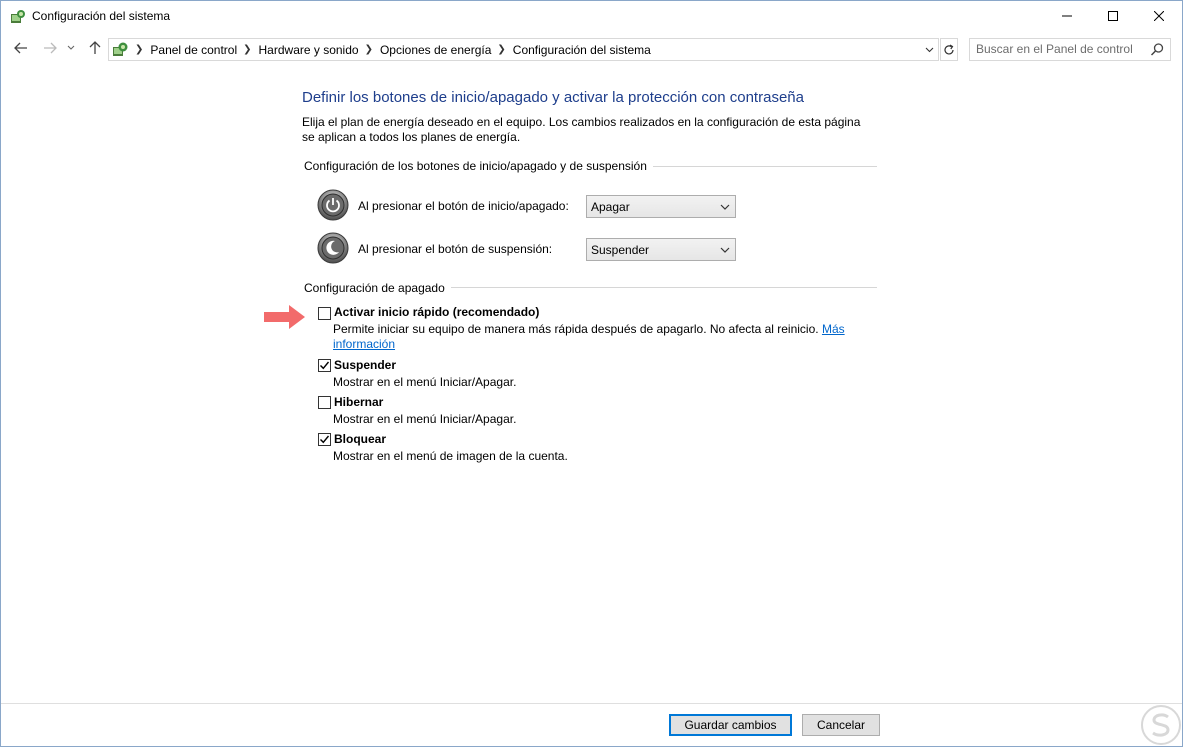  I want to click on arrow-right-icon, so click(50, 48).